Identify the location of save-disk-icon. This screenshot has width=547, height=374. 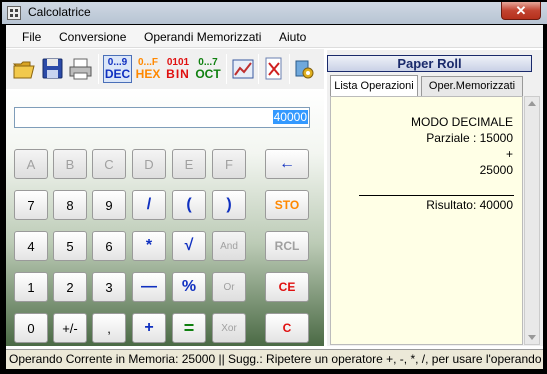
(53, 69).